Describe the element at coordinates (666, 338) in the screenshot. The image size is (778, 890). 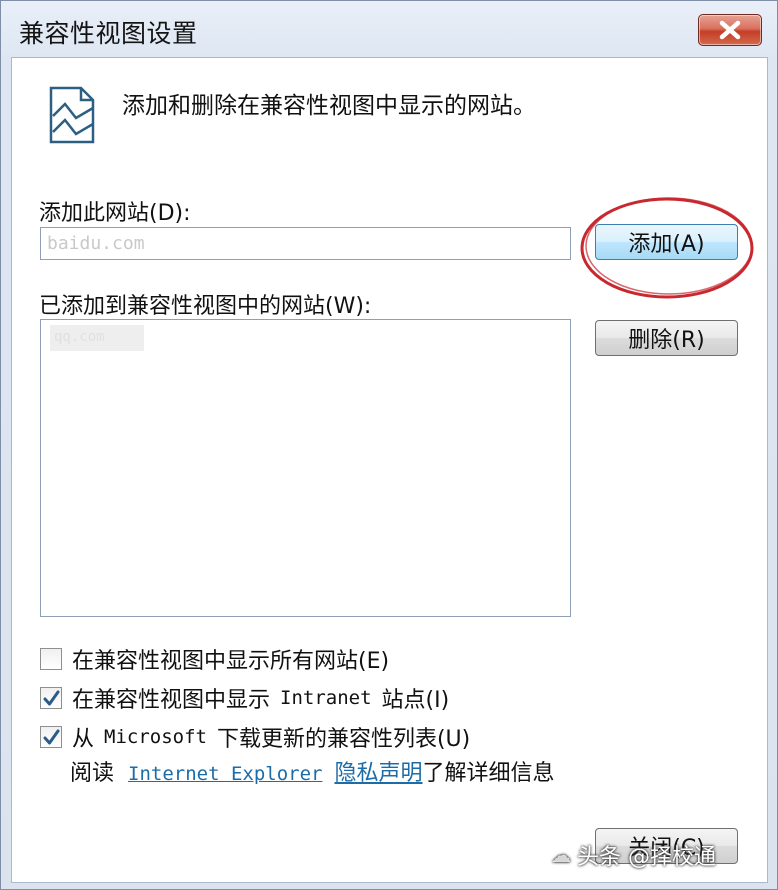
I see `remove-button: 删除(R)` at that location.